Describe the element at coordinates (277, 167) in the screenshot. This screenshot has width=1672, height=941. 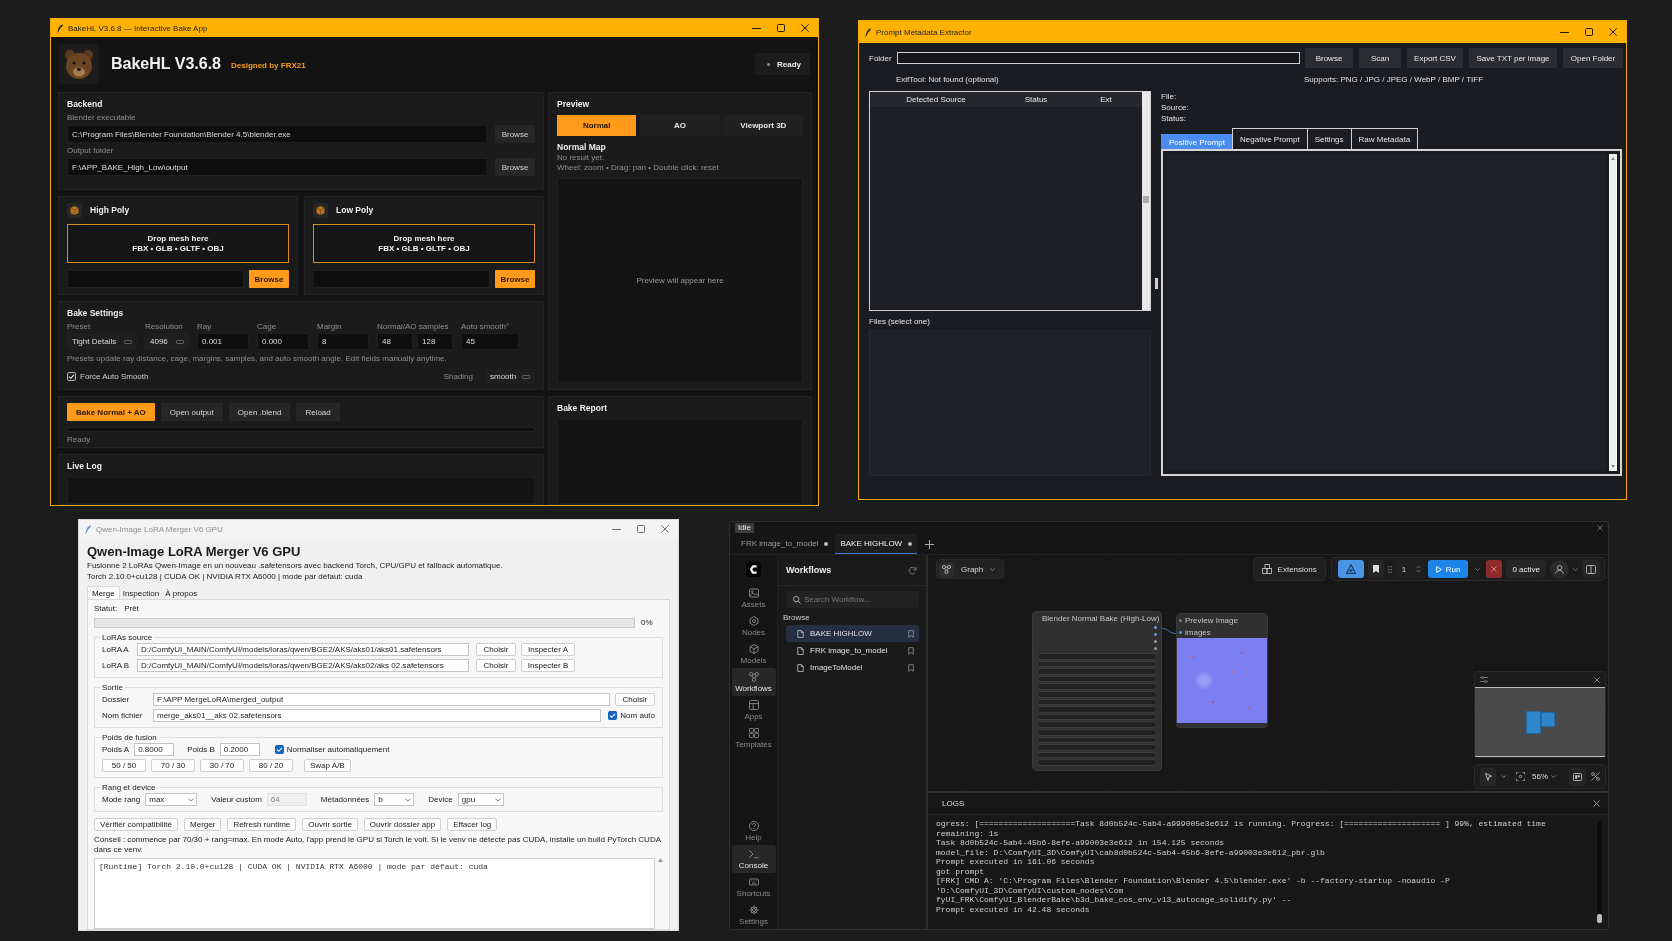
I see `path-field: F:\APP_BAKE_High_Low\output` at that location.